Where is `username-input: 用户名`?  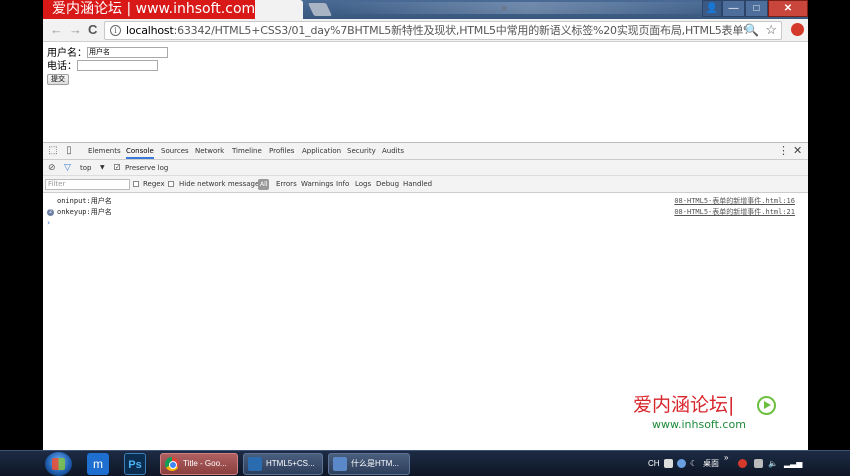 username-input: 用户名 is located at coordinates (127, 52).